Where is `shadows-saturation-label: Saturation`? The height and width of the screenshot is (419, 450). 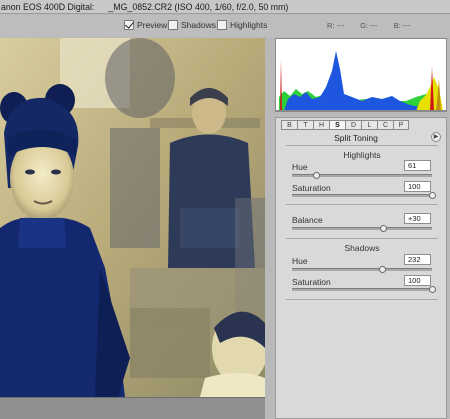 shadows-saturation-label: Saturation is located at coordinates (311, 282).